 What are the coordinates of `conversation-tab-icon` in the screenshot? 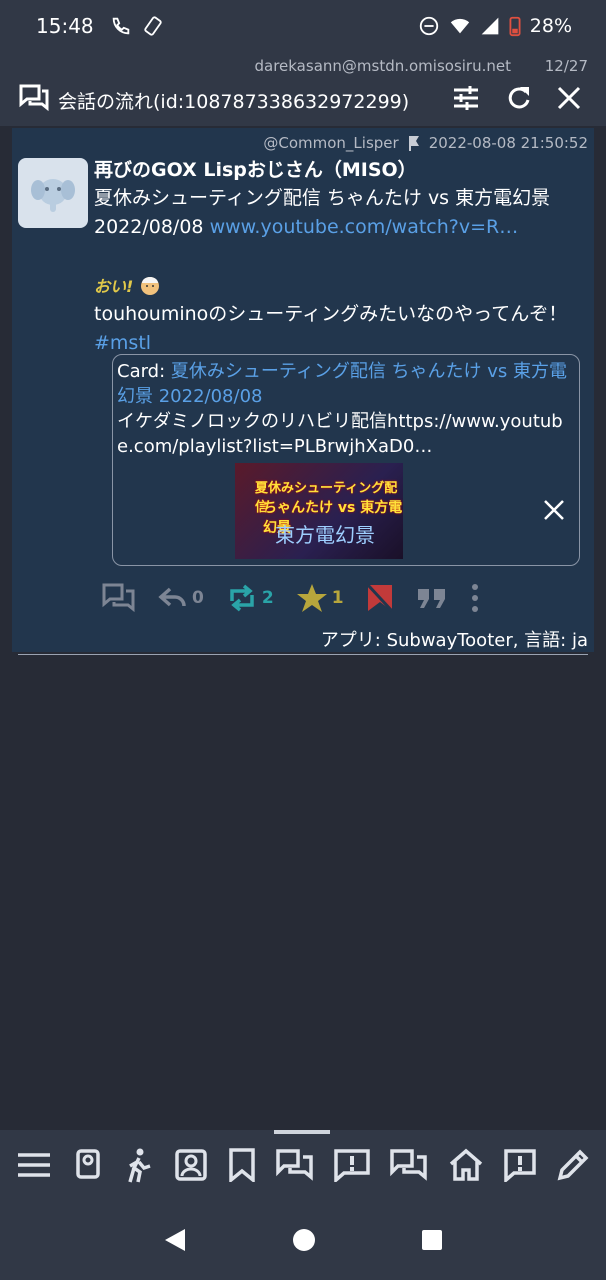 It's located at (295, 1165).